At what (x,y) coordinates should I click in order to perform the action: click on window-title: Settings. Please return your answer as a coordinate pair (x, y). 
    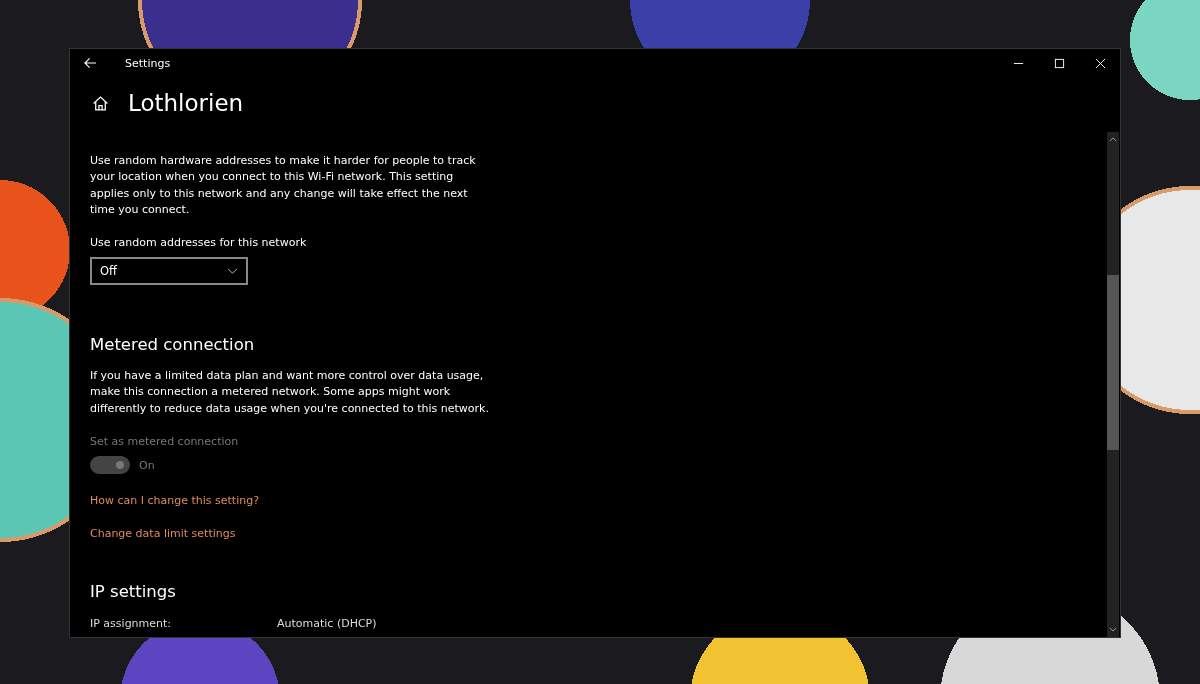
    Looking at the image, I should click on (148, 63).